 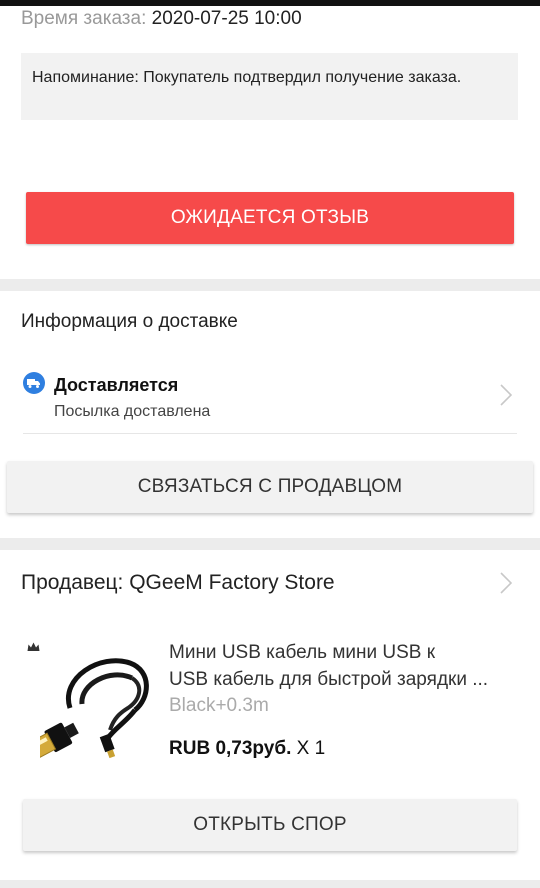 What do you see at coordinates (226, 18) in the screenshot?
I see `order-time-value: 2020-07-25 10:00` at bounding box center [226, 18].